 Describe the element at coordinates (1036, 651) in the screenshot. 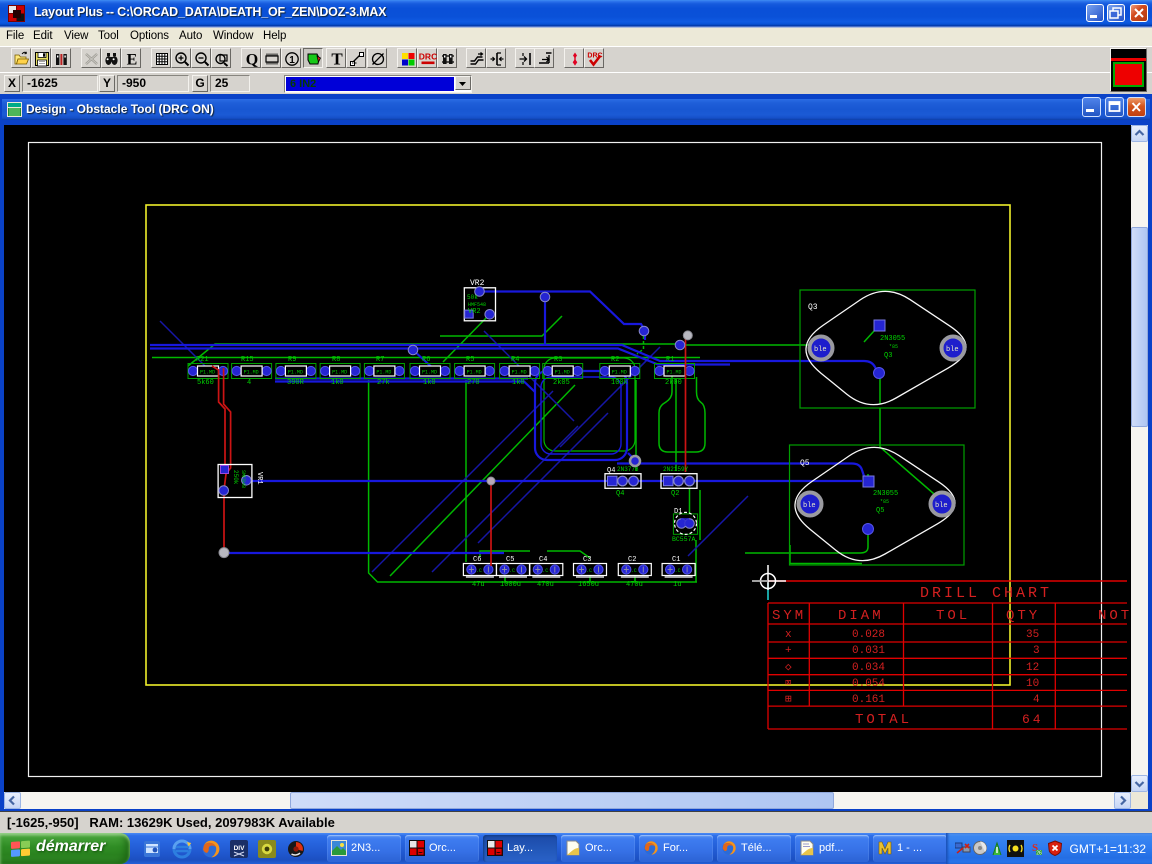

I see `svg-text: 3` at that location.